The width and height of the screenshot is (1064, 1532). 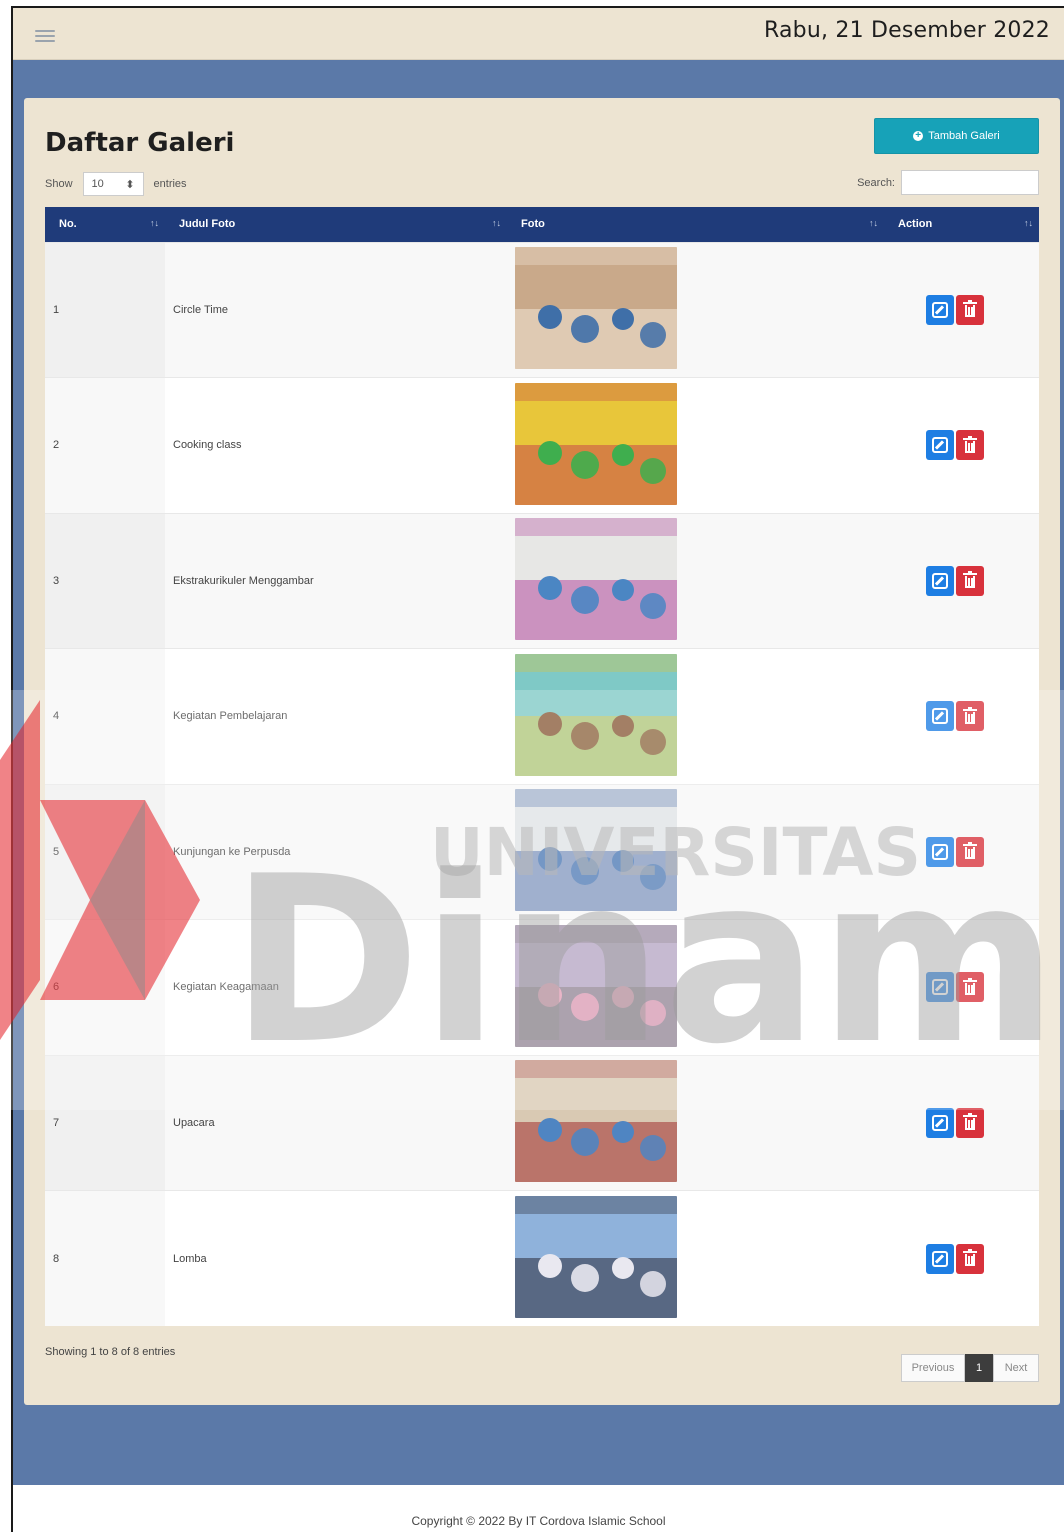 I want to click on row-number: 7, so click(x=56, y=1122).